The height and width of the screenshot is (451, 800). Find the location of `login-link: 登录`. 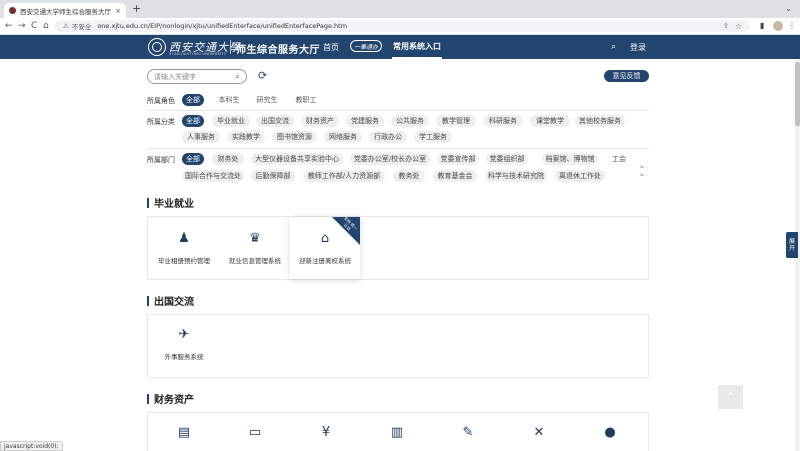

login-link: 登录 is located at coordinates (638, 47).